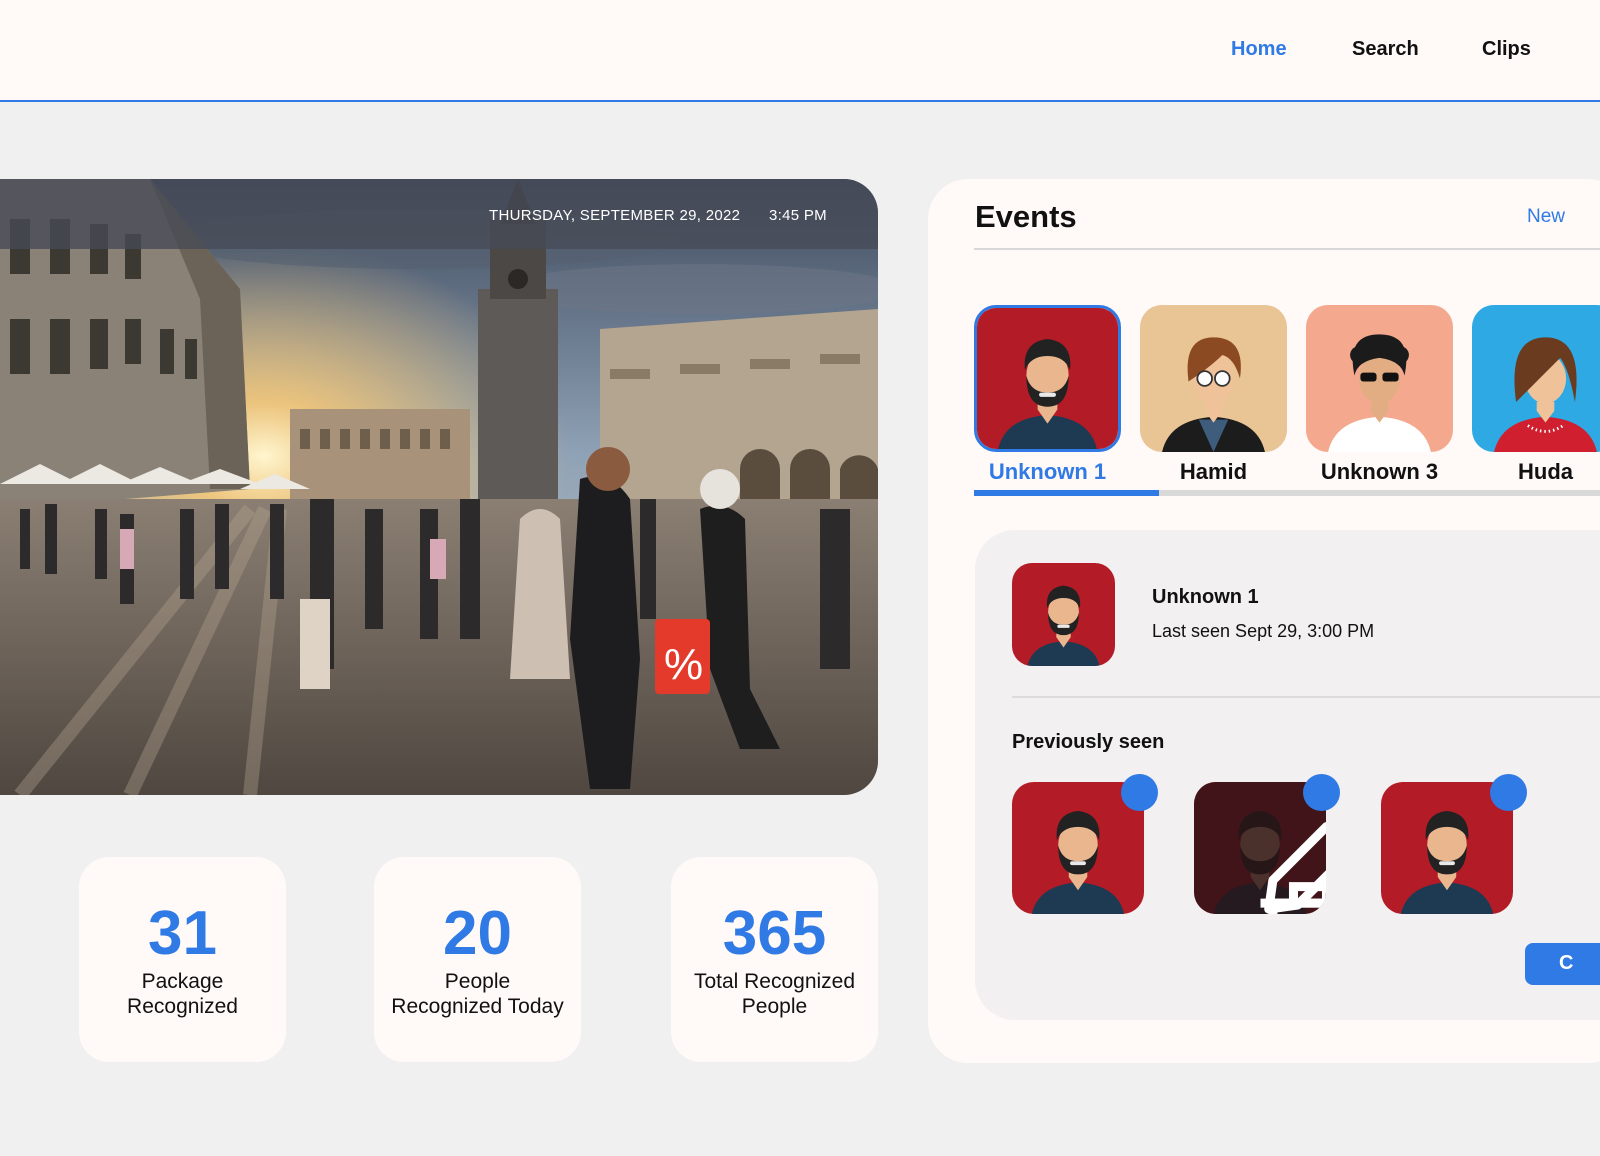  What do you see at coordinates (477, 1006) in the screenshot?
I see `stat-label-line: Recognized Today` at bounding box center [477, 1006].